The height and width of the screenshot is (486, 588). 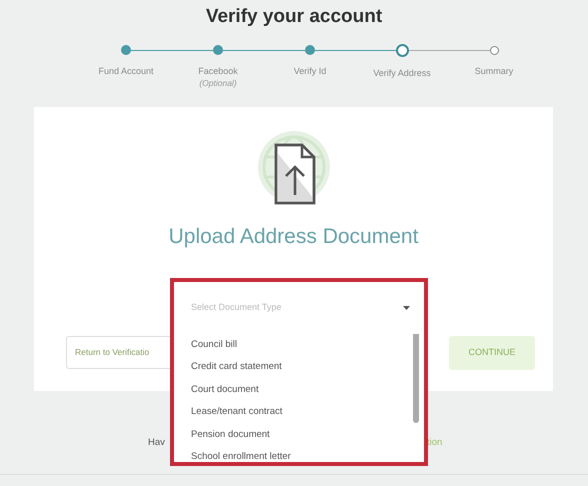 I want to click on dropdown-option: Pension document, so click(x=299, y=435).